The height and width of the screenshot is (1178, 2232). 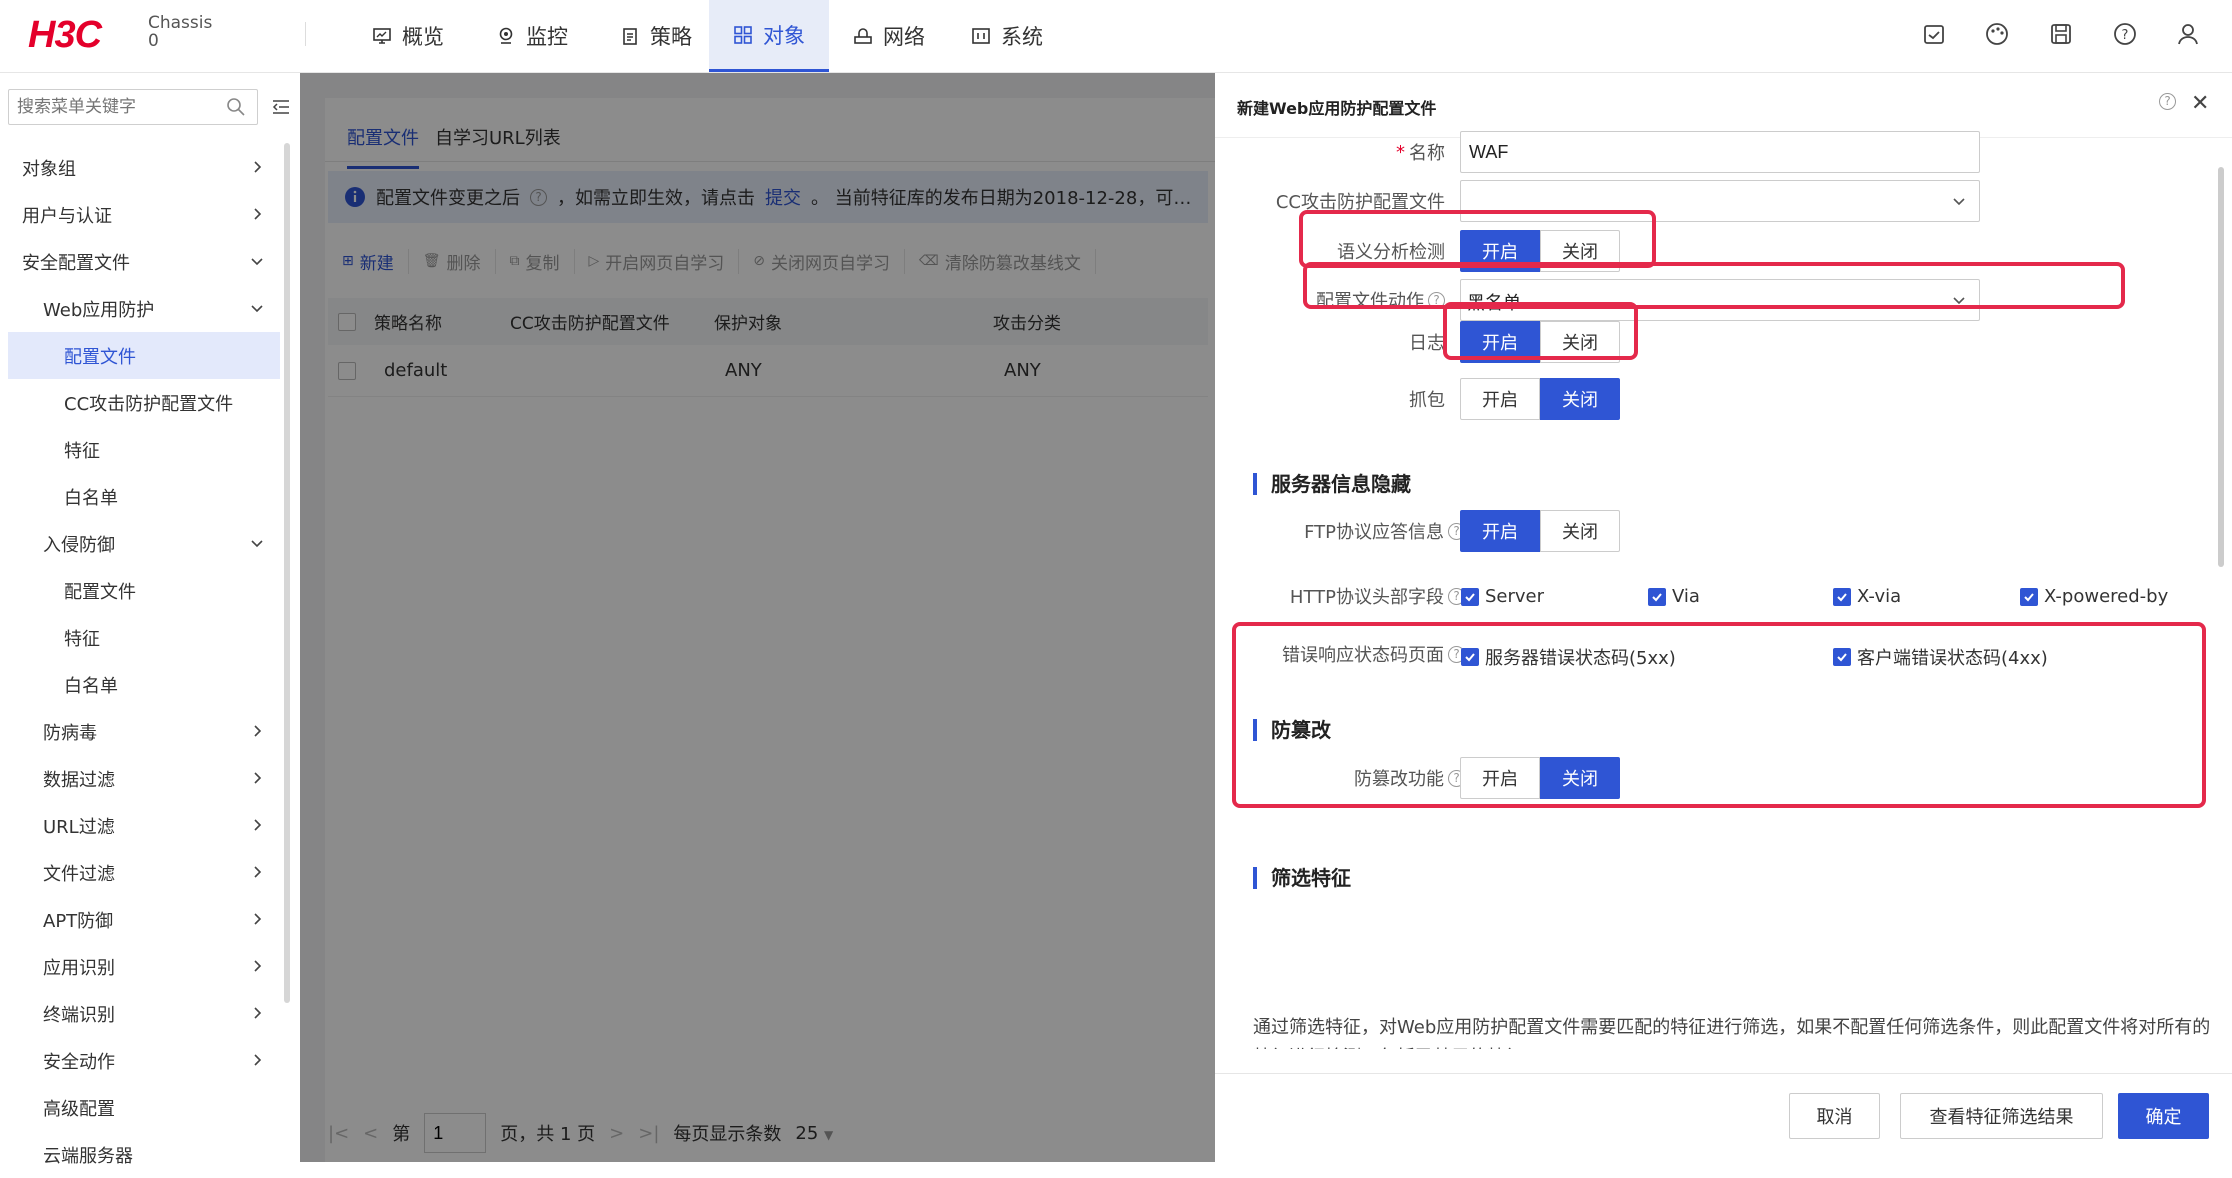 I want to click on cancel-button: 取消, so click(x=1834, y=1116).